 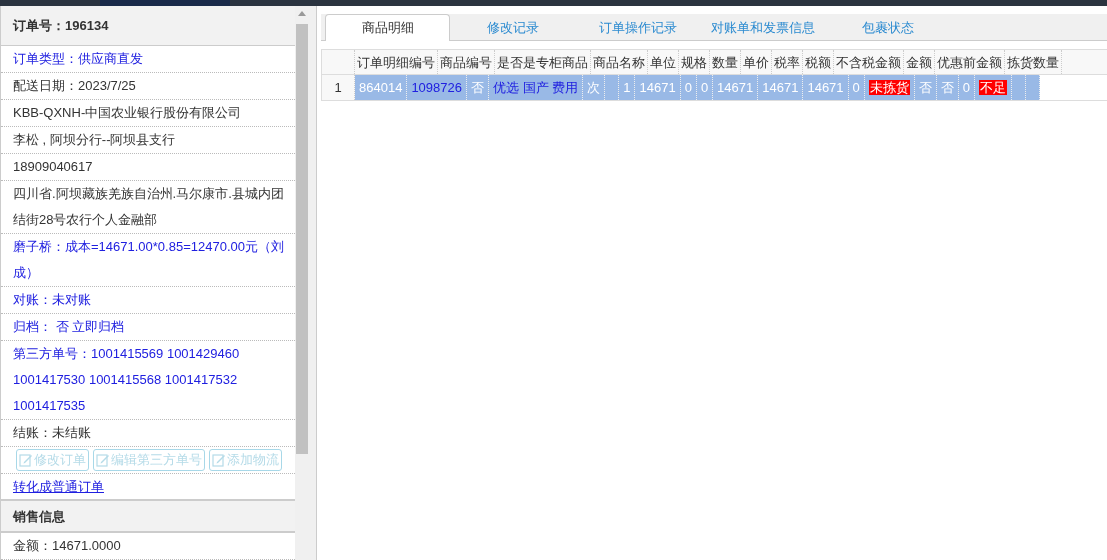 What do you see at coordinates (512, 27) in the screenshot?
I see `tab: 修改记录` at bounding box center [512, 27].